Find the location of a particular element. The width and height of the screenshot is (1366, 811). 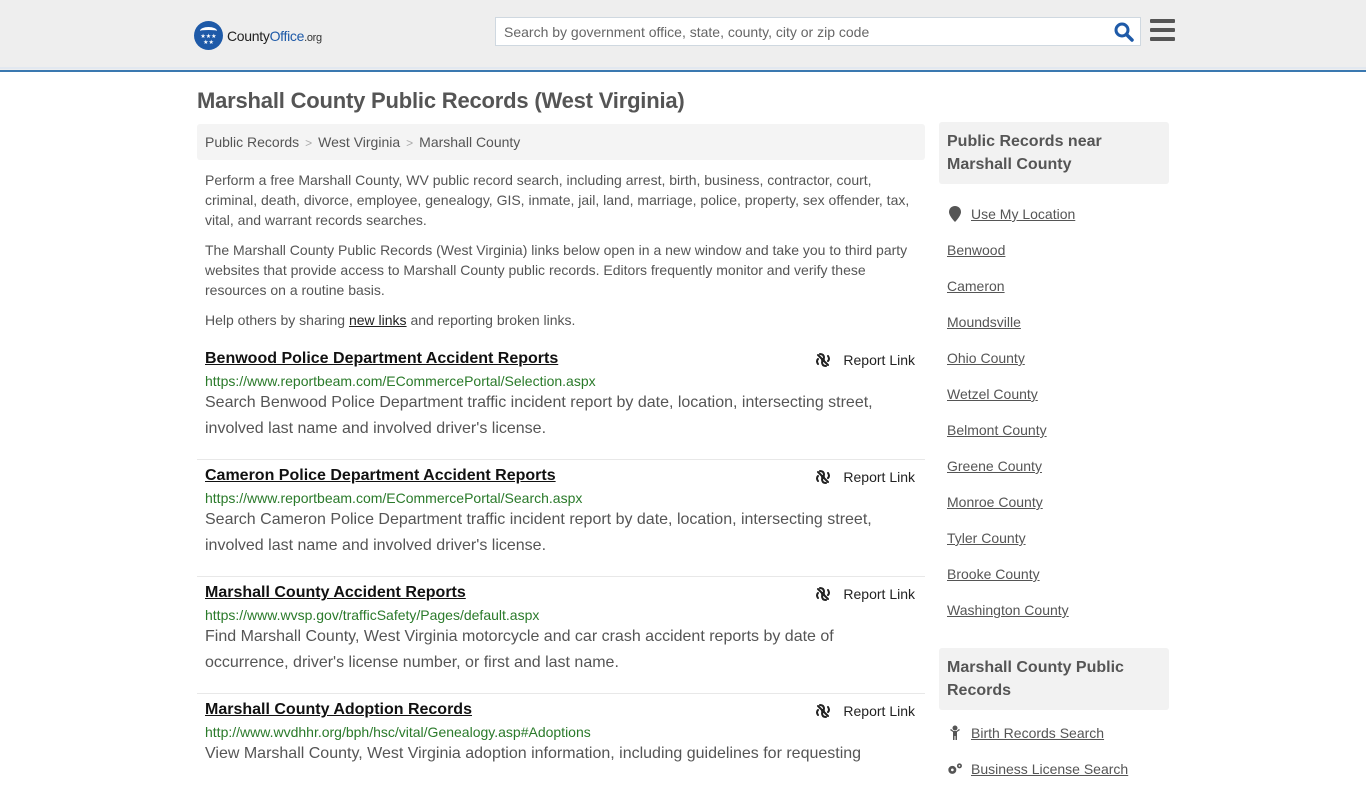

nearby-link-ohio-county: Ohio County is located at coordinates (986, 358).